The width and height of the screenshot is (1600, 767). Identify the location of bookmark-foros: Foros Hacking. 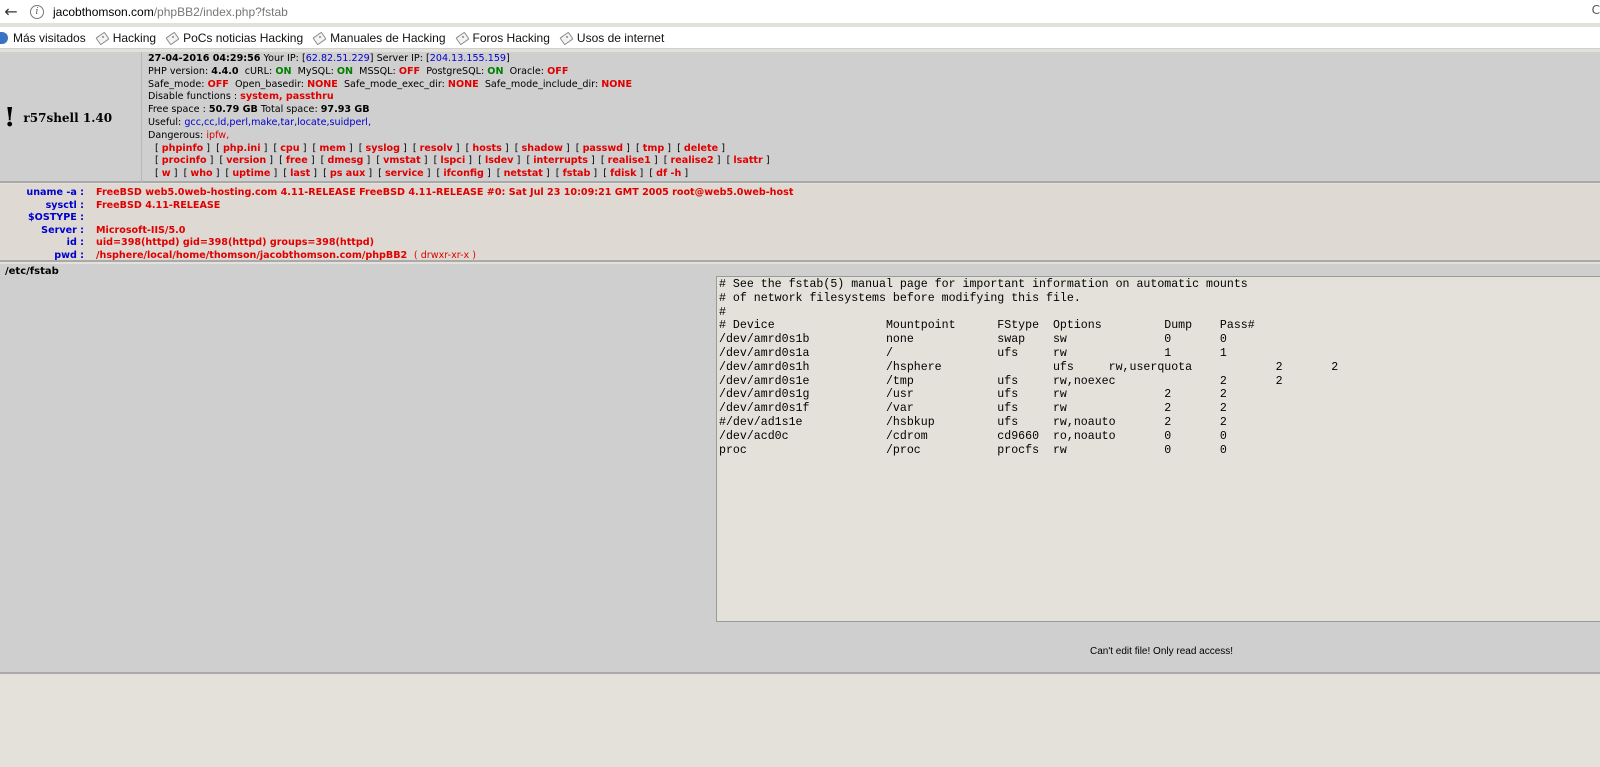
(503, 38).